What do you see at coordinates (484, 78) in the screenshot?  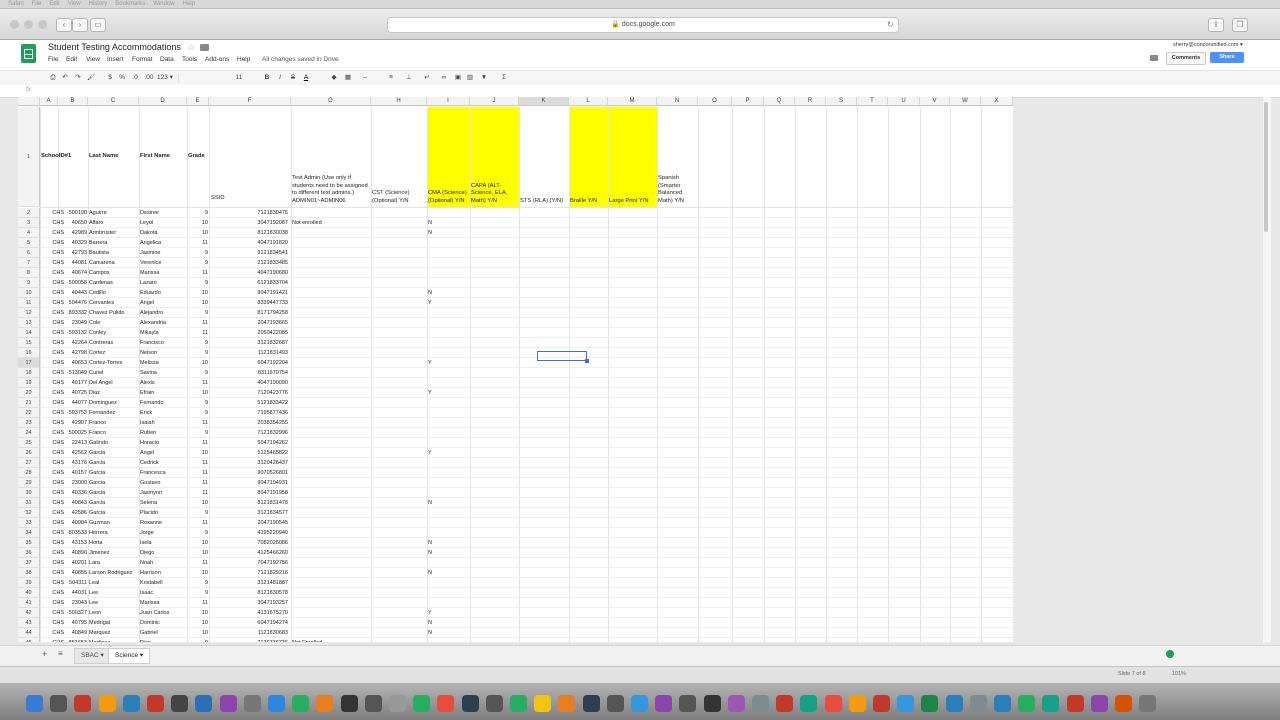 I see `filter-icon: ▼` at bounding box center [484, 78].